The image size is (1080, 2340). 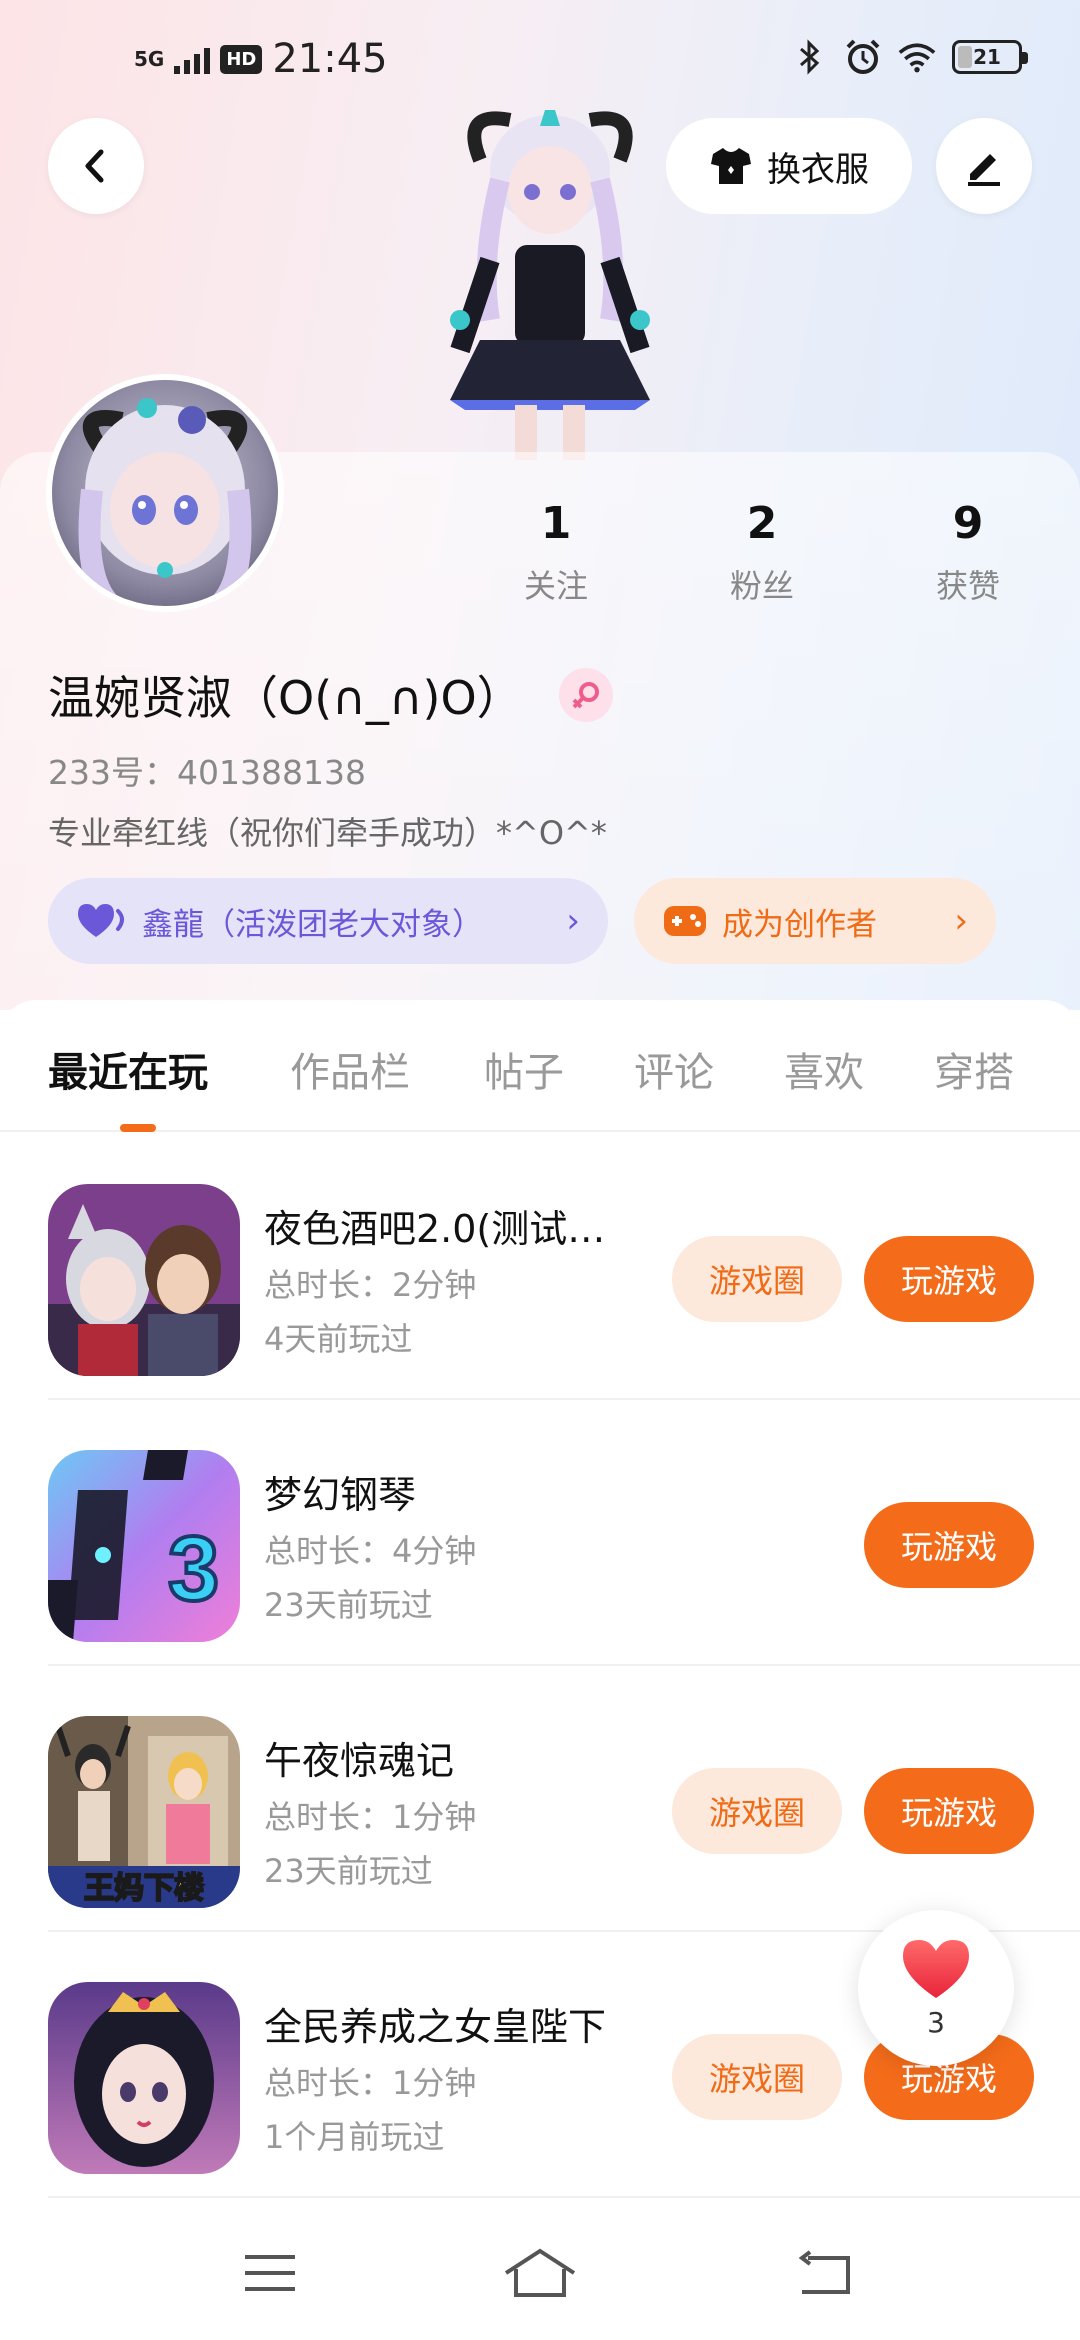 What do you see at coordinates (435, 2027) in the screenshot?
I see `game-title: 全民养成之女皇陛下` at bounding box center [435, 2027].